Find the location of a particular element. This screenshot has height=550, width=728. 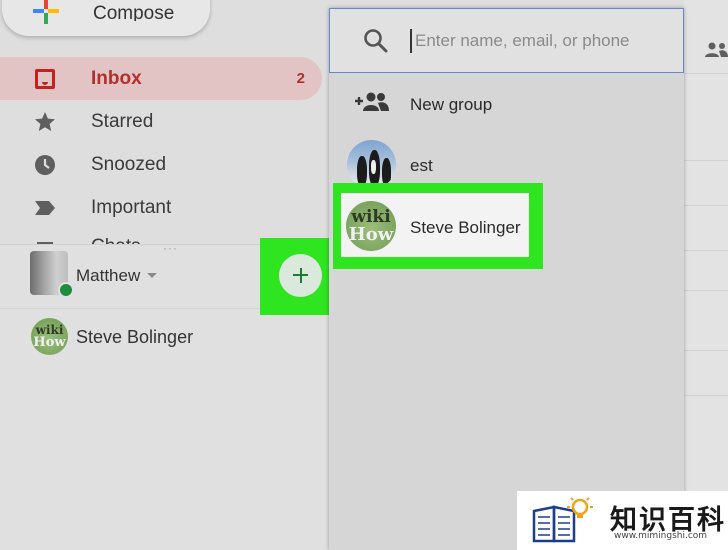

add-group-icon is located at coordinates (372, 101).